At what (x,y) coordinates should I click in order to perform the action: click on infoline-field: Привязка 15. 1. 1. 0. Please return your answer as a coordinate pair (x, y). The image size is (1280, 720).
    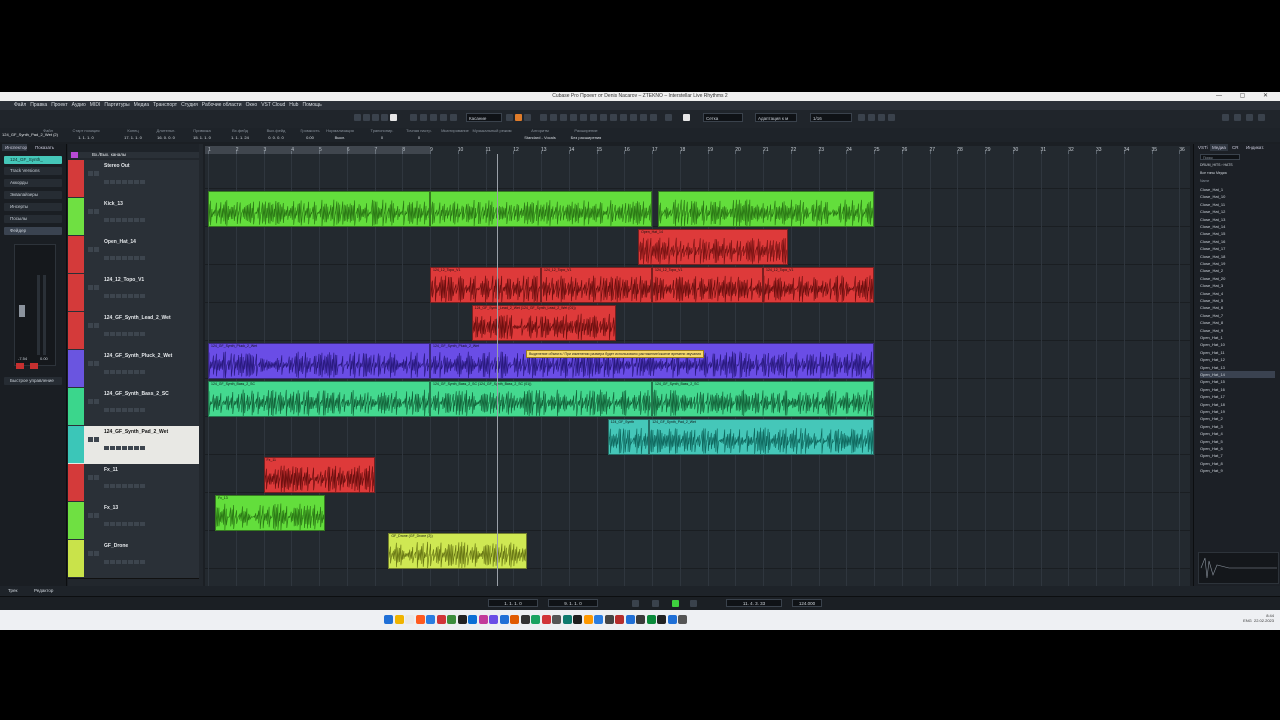
    Looking at the image, I should click on (202, 134).